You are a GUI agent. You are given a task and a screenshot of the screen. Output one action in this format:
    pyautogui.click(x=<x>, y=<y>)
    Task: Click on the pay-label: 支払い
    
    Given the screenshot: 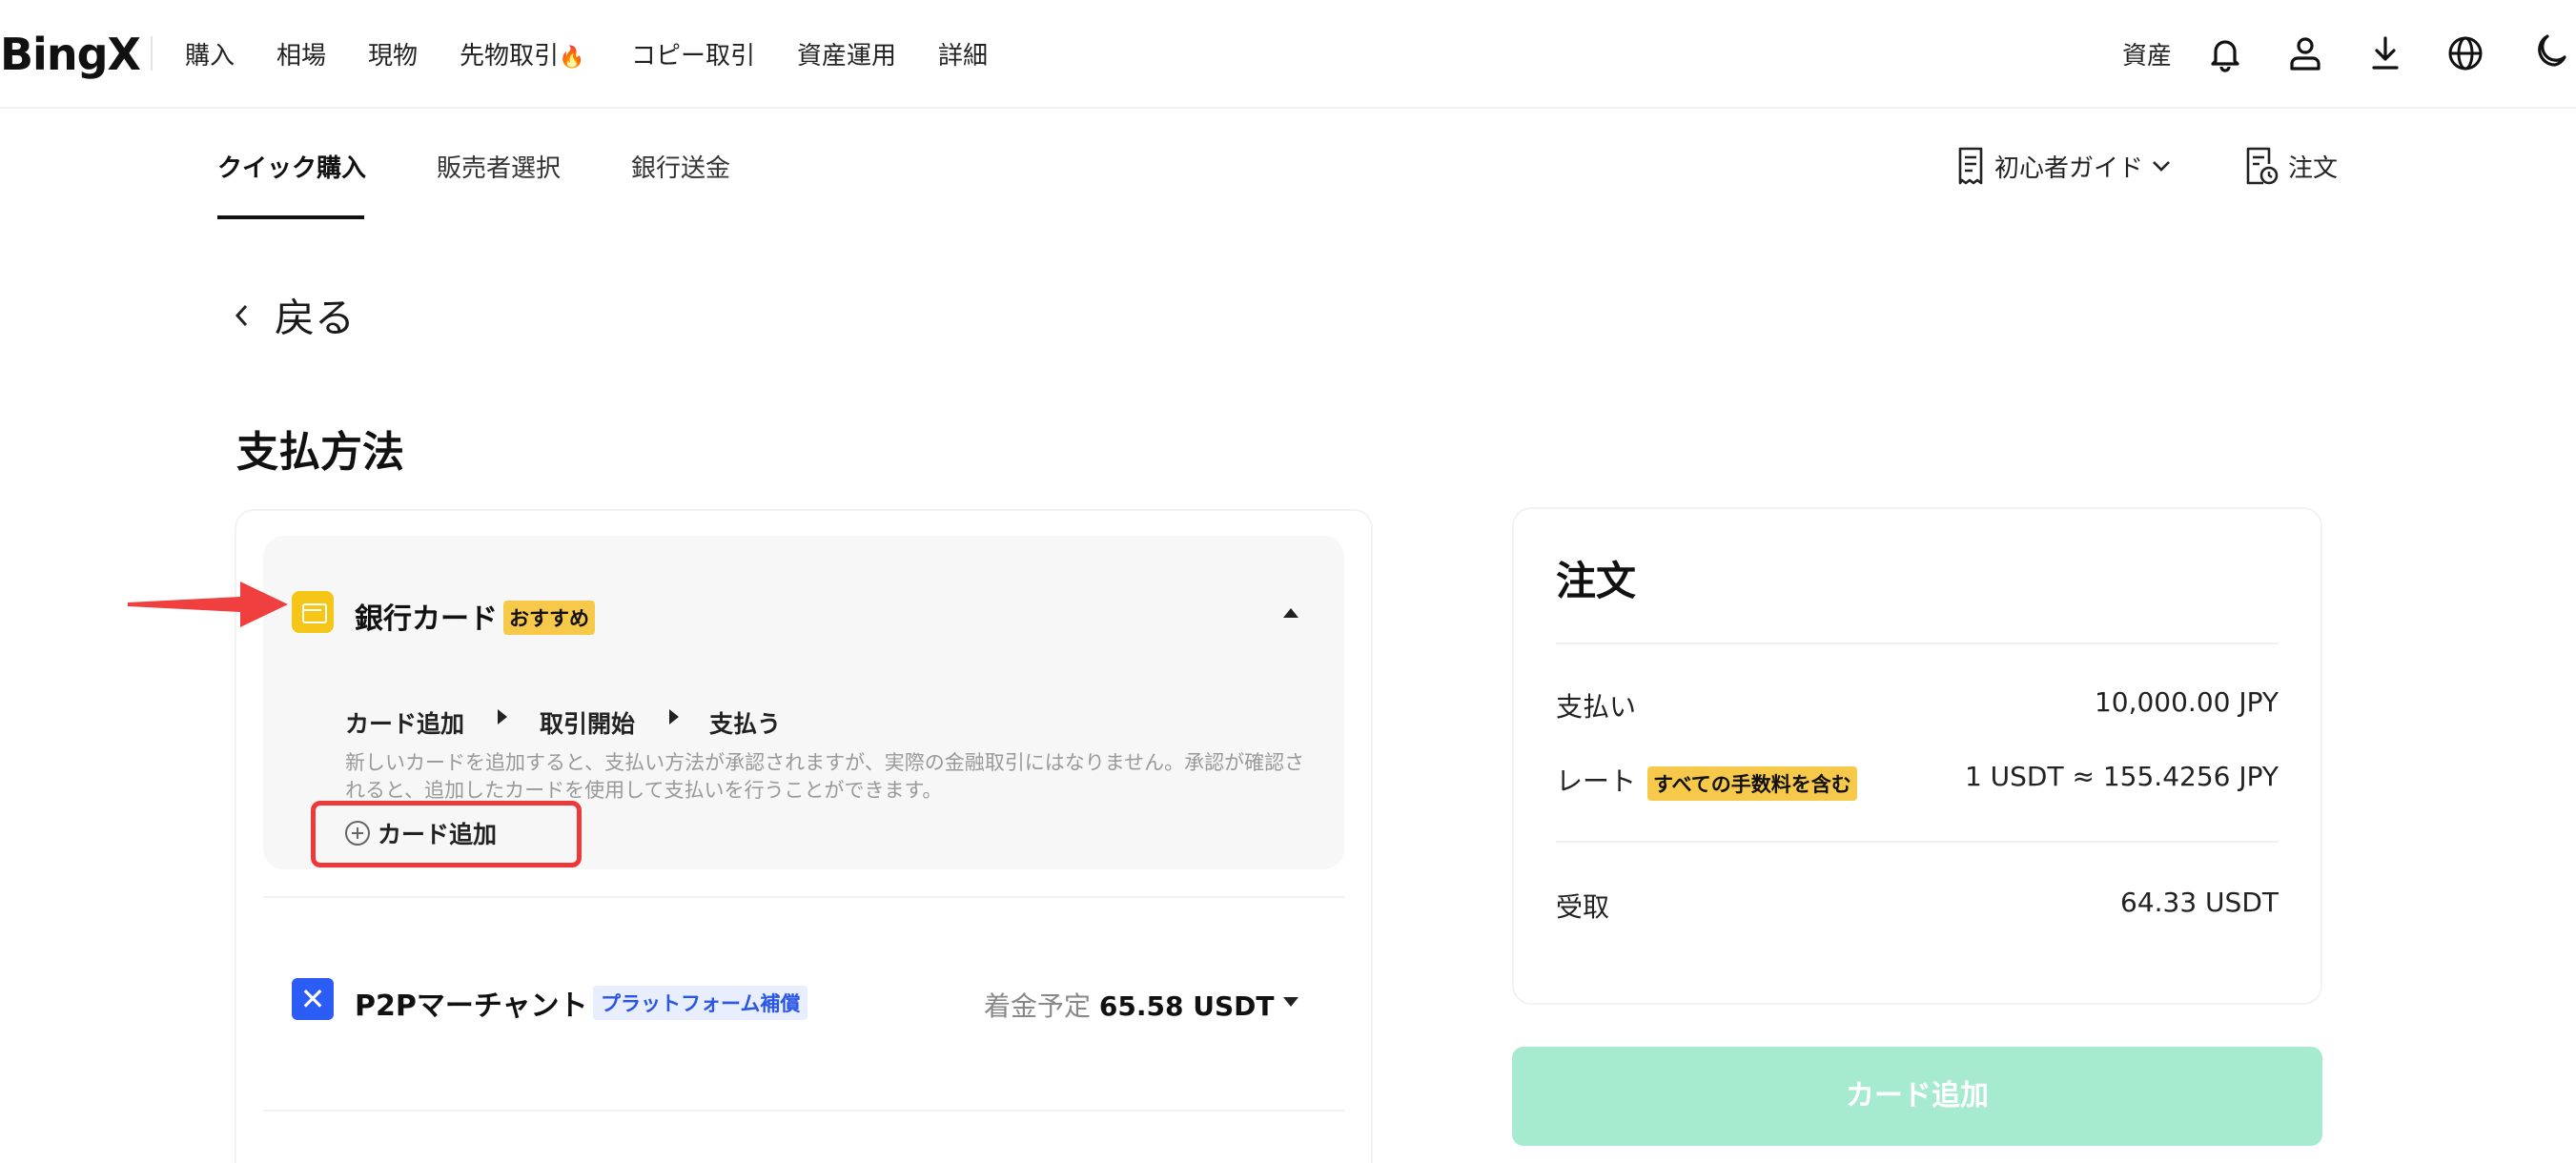 What is the action you would take?
    pyautogui.click(x=1597, y=707)
    